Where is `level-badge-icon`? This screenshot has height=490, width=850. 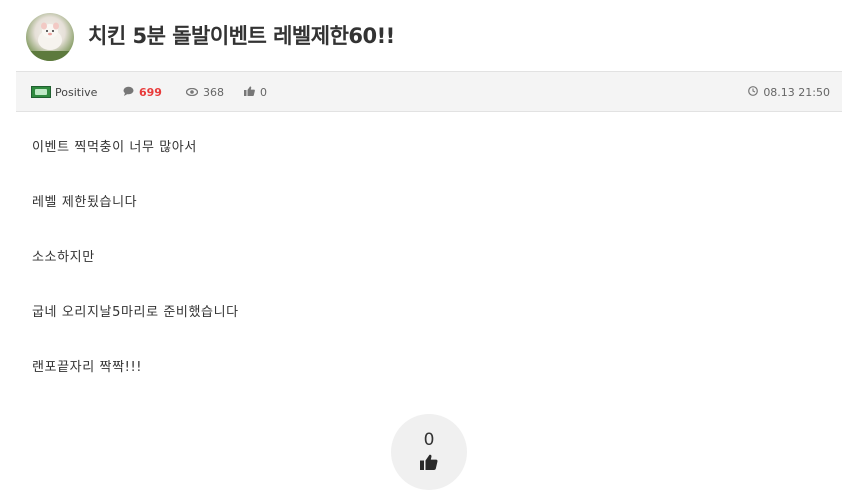 level-badge-icon is located at coordinates (41, 92).